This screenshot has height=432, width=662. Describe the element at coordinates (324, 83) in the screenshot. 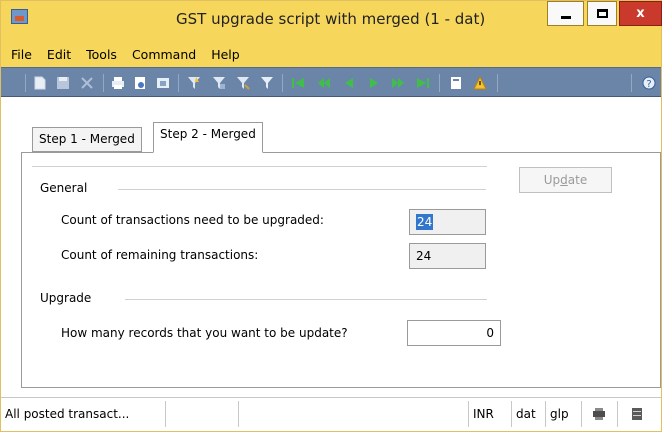

I see `previous-page-icon` at that location.